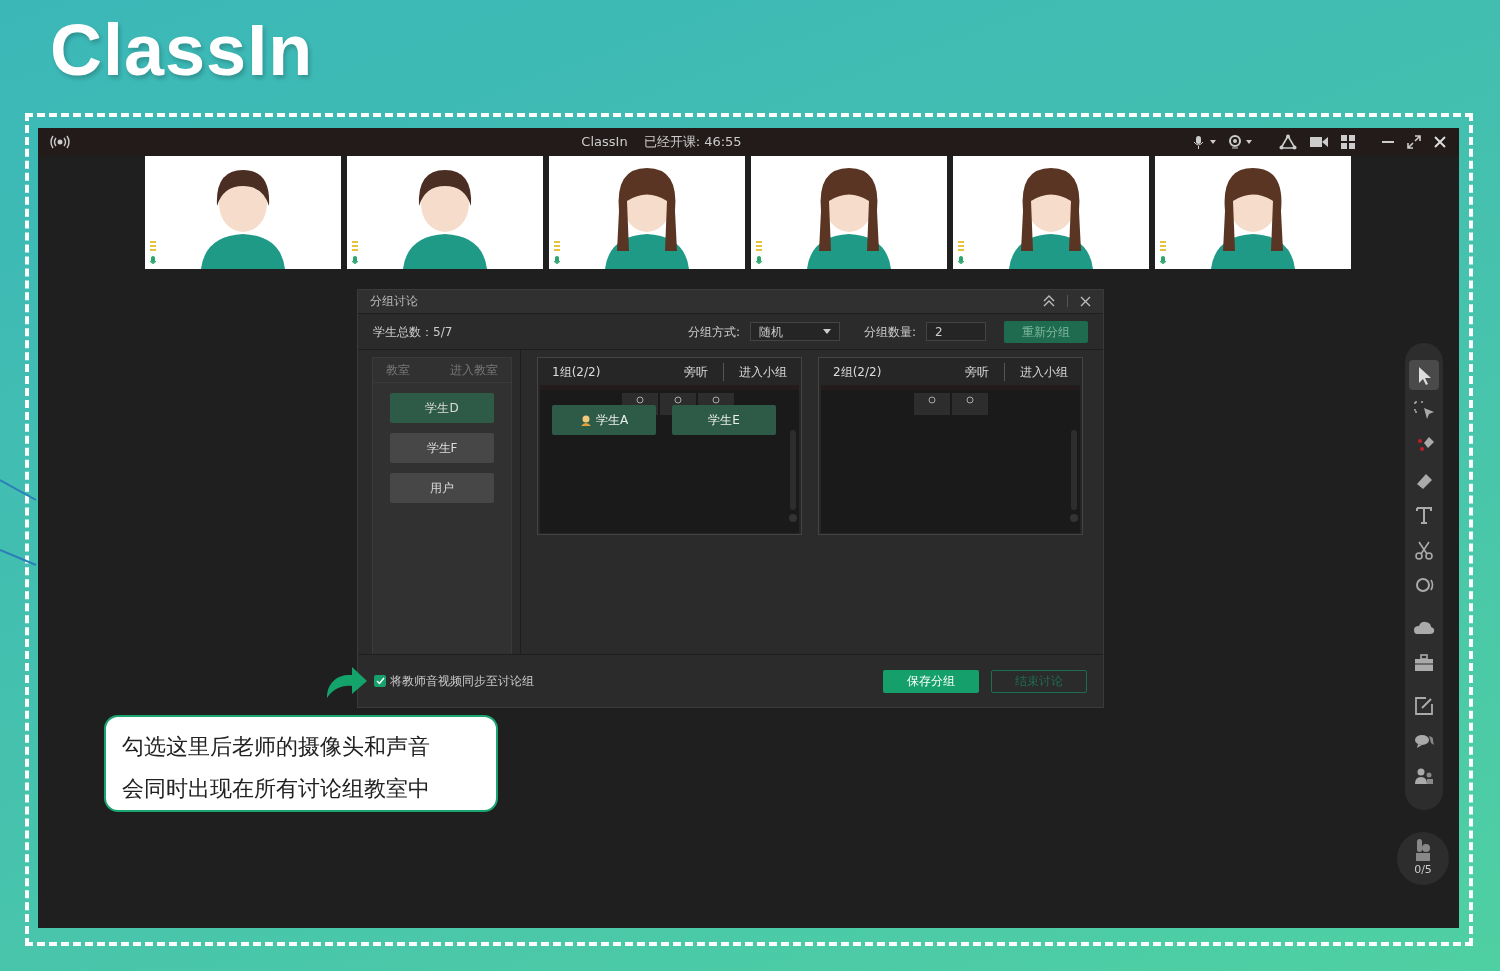 The height and width of the screenshot is (971, 1500). Describe the element at coordinates (1288, 142) in the screenshot. I see `network-icon` at that location.